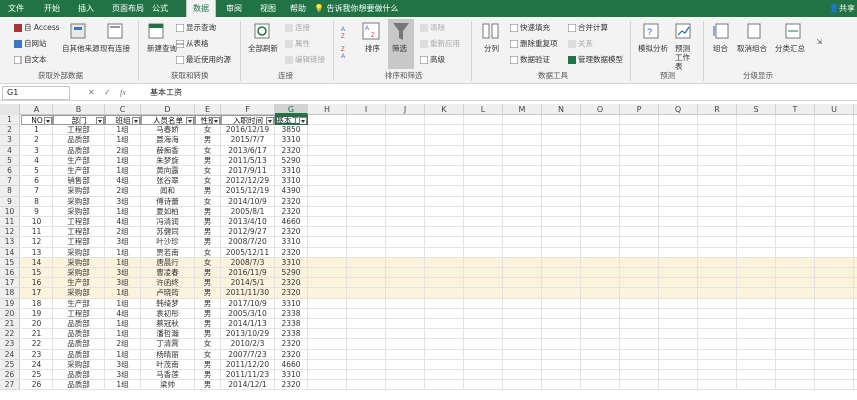  I want to click on table-cell: 生产部, so click(79, 171).